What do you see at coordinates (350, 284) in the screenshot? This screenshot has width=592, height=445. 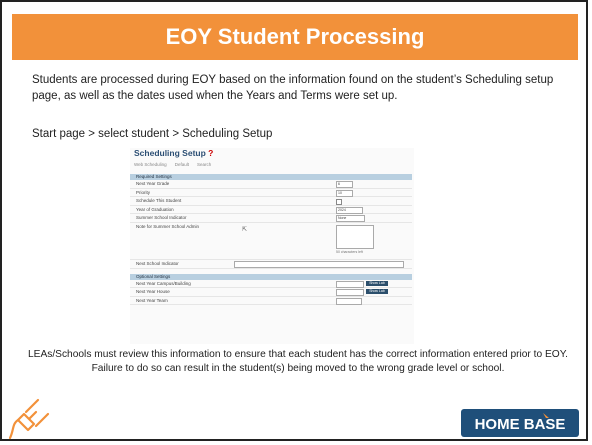 I see `next-year-campus-field` at bounding box center [350, 284].